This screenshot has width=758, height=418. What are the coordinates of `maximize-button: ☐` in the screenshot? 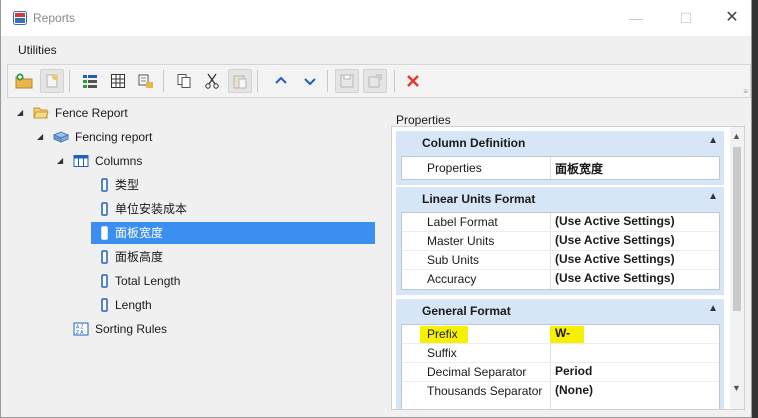 It's located at (686, 18).